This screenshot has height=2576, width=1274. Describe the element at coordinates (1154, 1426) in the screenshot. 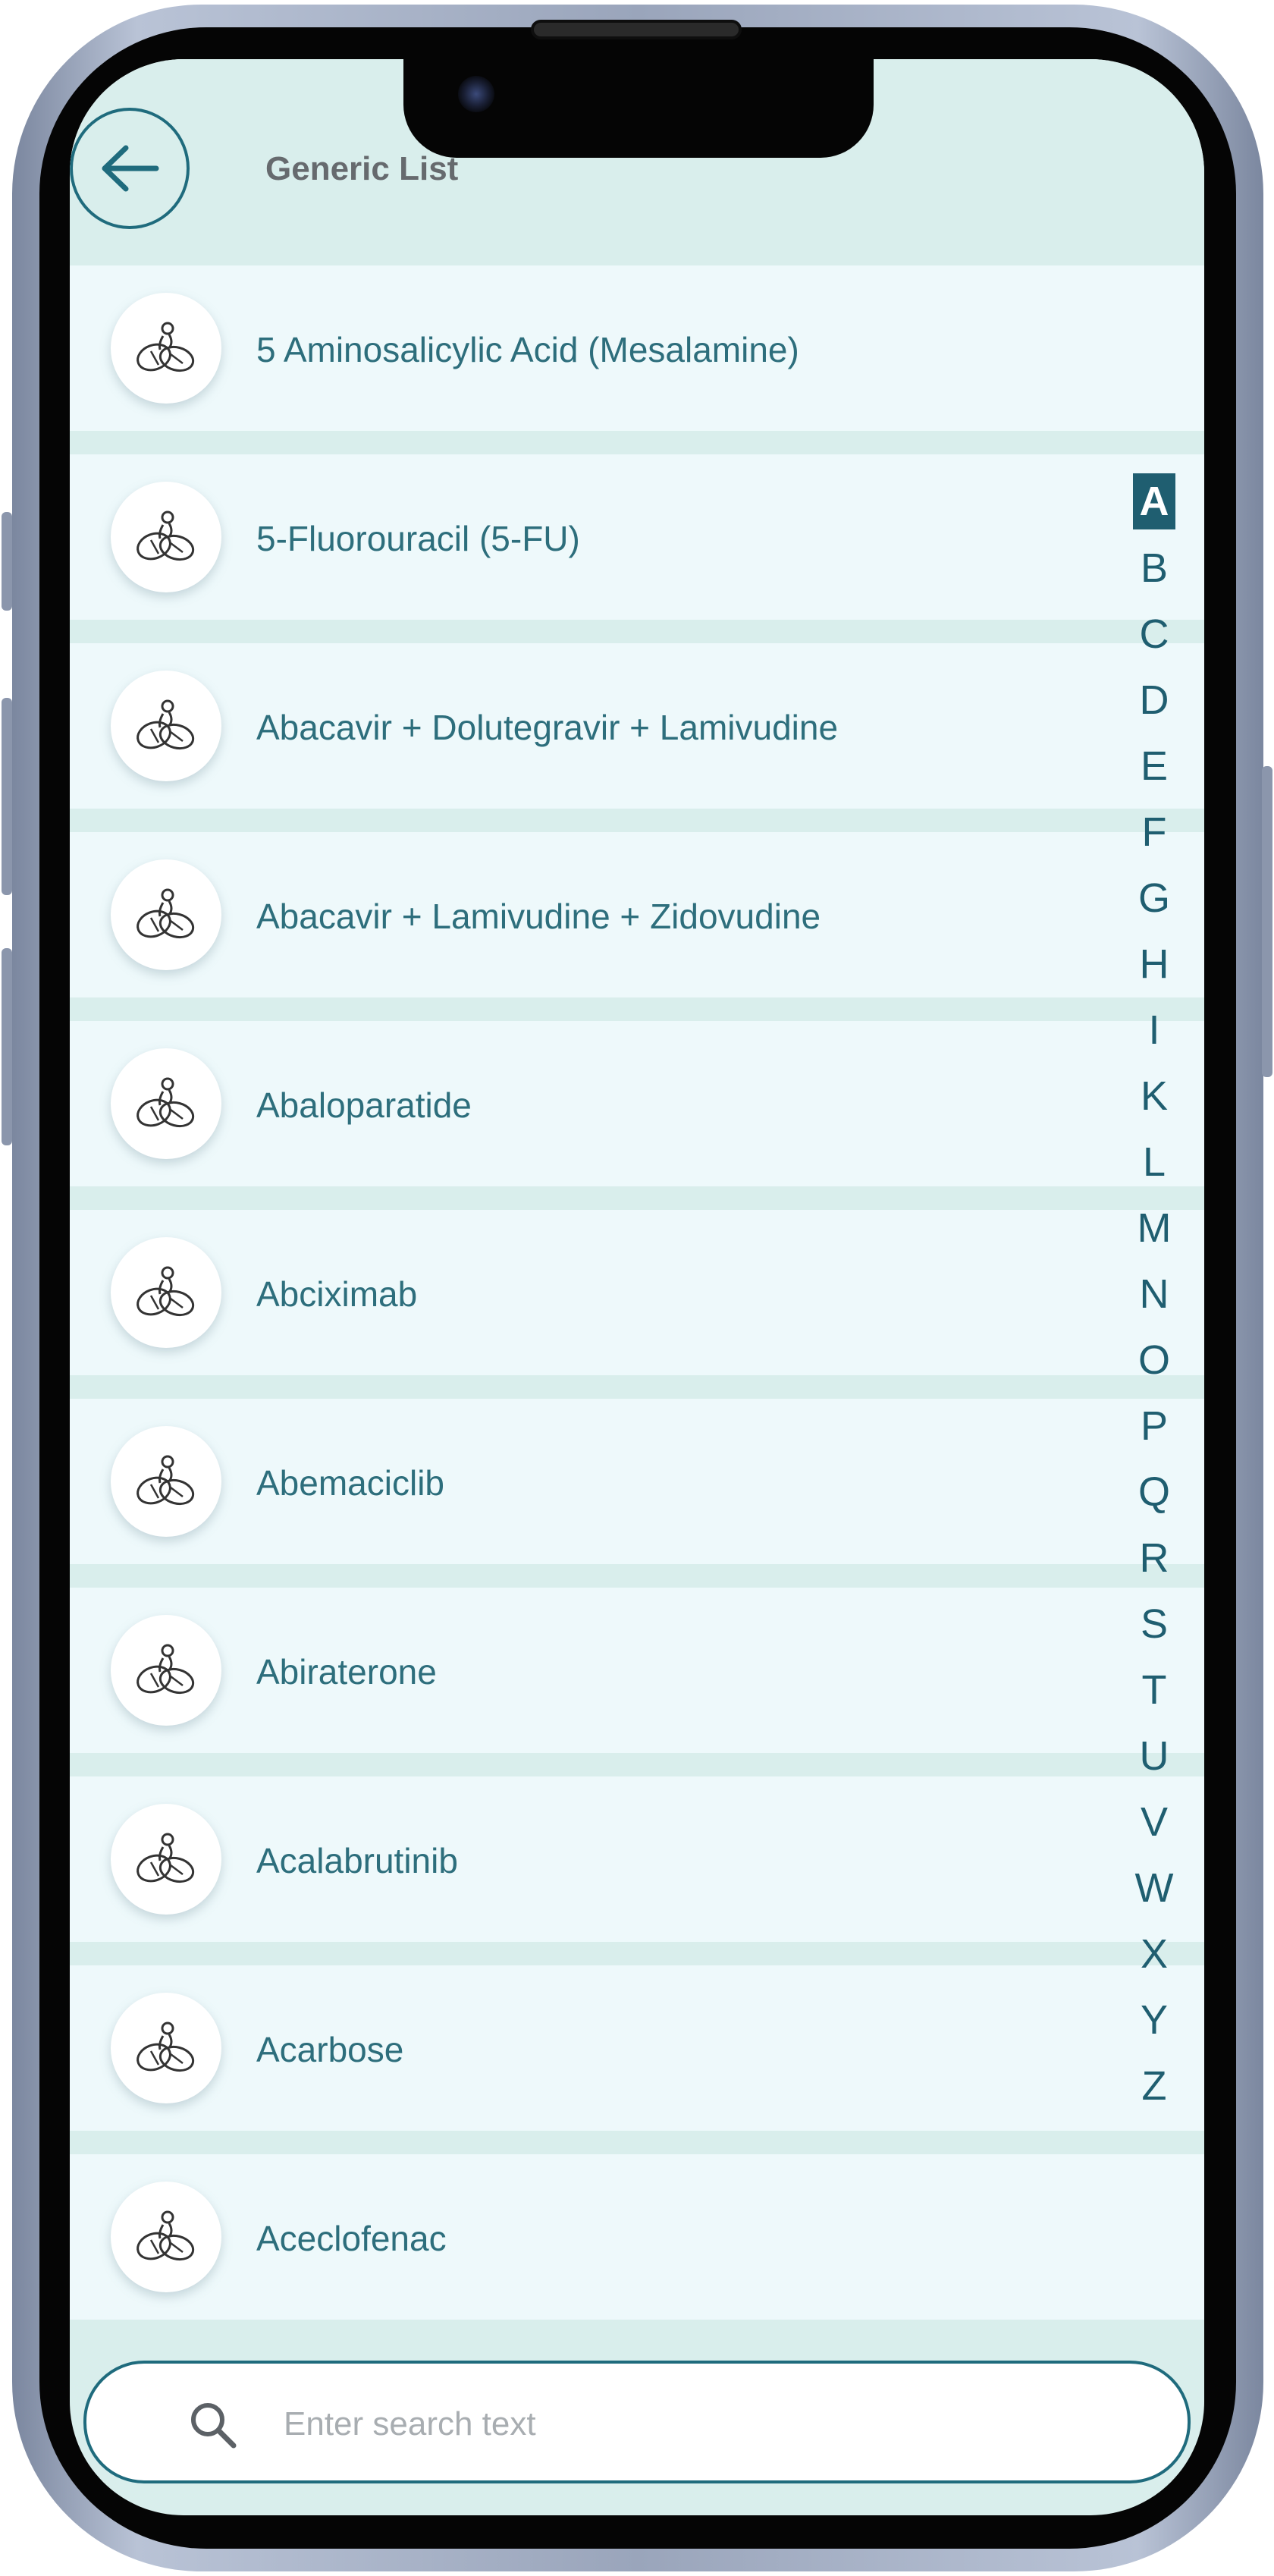

I see `alphabet-letter-p: P` at that location.